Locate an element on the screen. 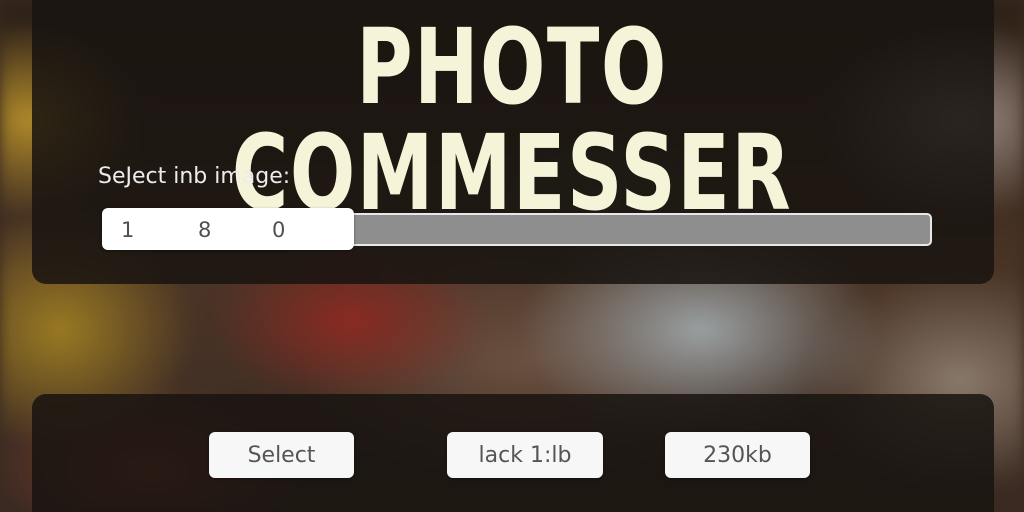 The image size is (1024, 512). ratio-button: lack 1:lb is located at coordinates (525, 455).